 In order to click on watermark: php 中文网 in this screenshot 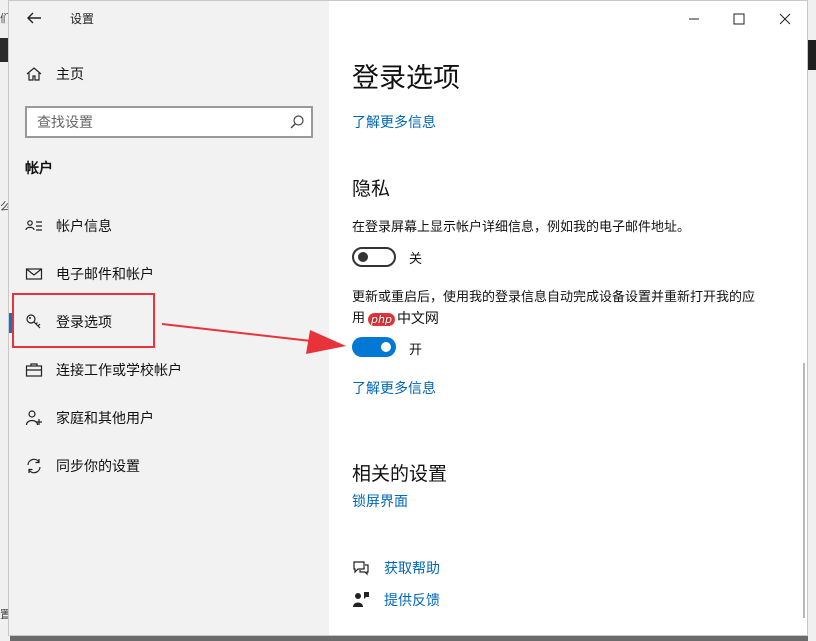, I will do `click(403, 318)`.